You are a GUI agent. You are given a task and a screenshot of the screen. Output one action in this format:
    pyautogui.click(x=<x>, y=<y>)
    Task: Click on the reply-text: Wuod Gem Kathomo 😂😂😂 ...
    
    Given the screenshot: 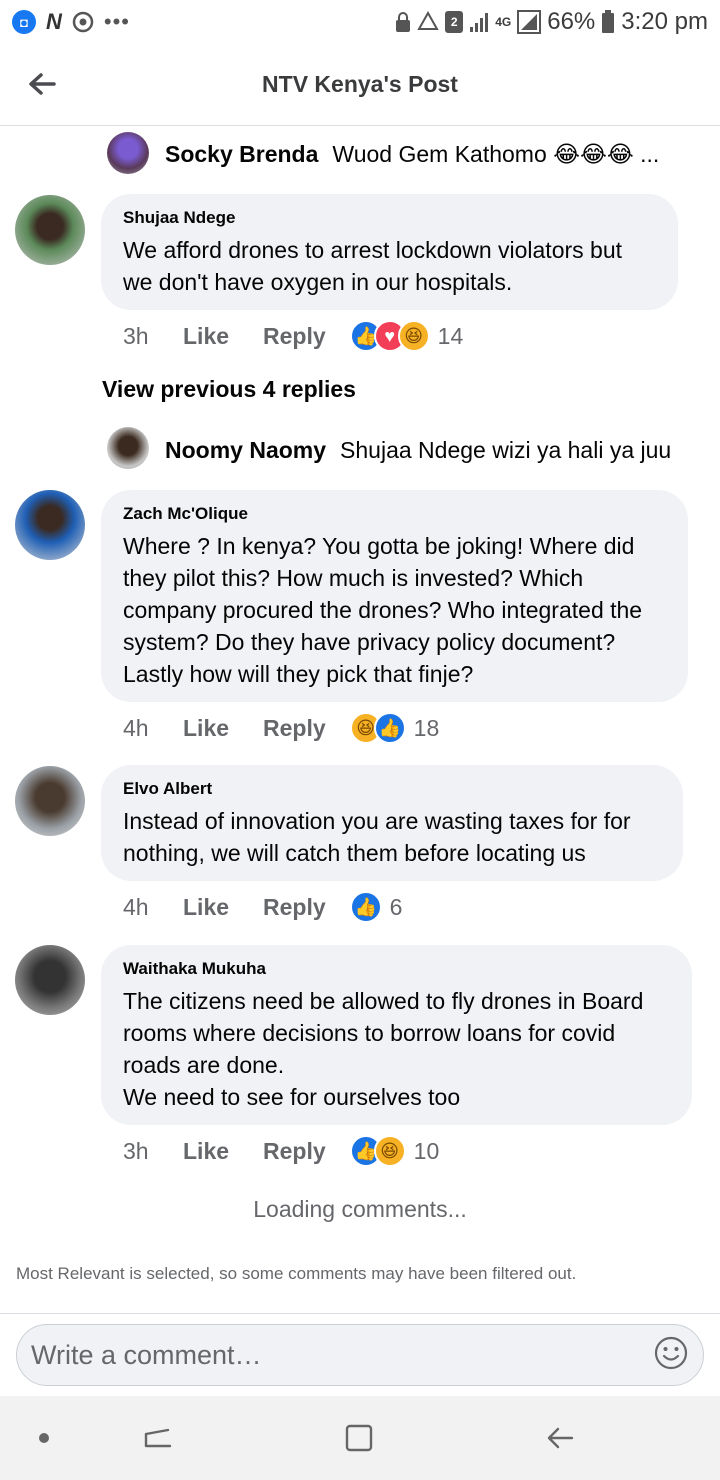 What is the action you would take?
    pyautogui.click(x=496, y=154)
    